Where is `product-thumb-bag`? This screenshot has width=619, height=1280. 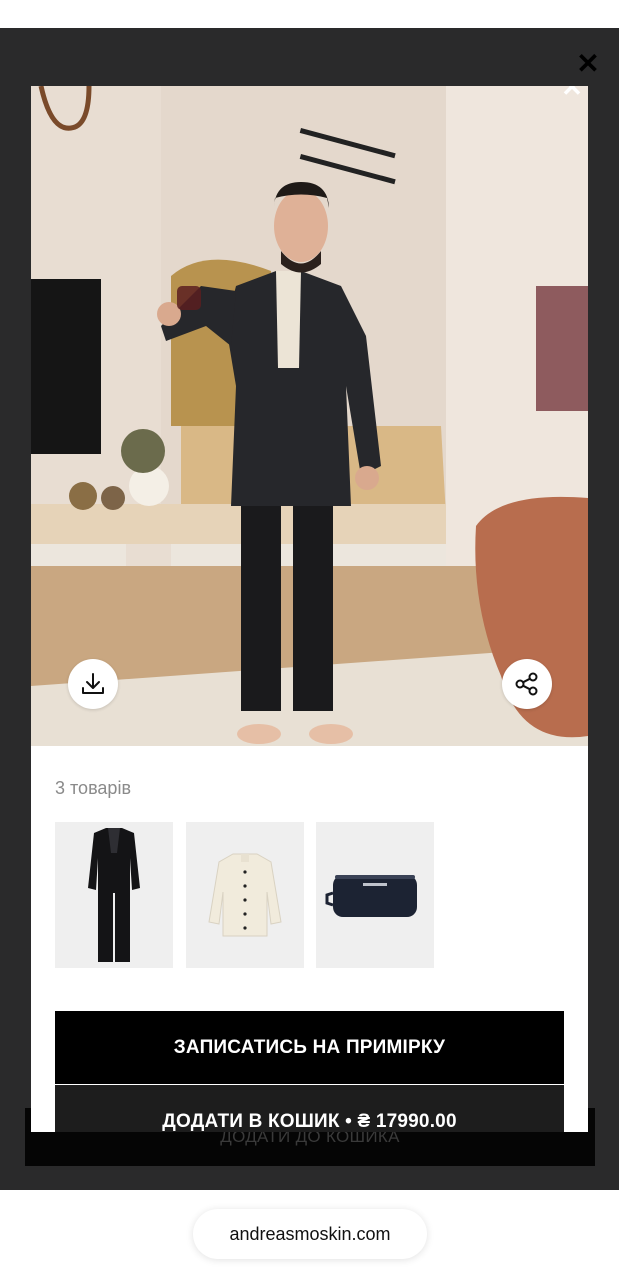
product-thumb-bag is located at coordinates (375, 895).